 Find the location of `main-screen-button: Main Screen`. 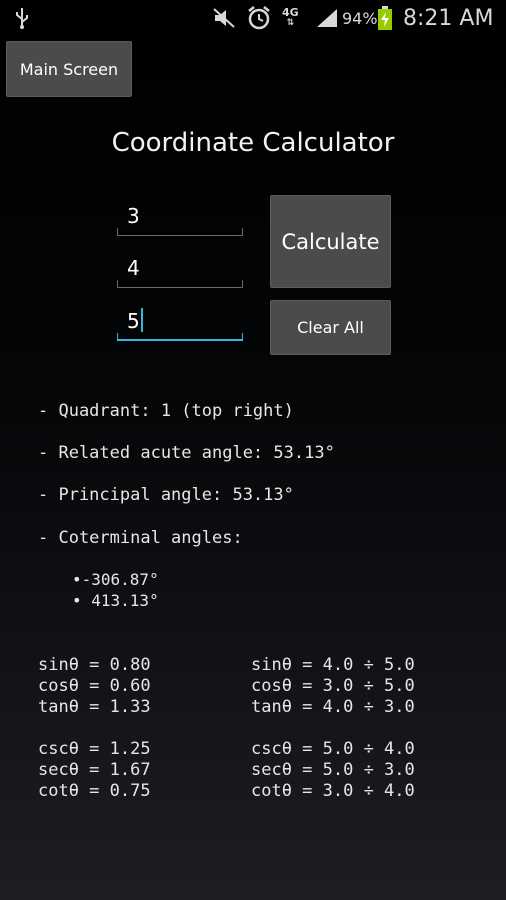

main-screen-button: Main Screen is located at coordinates (69, 69).